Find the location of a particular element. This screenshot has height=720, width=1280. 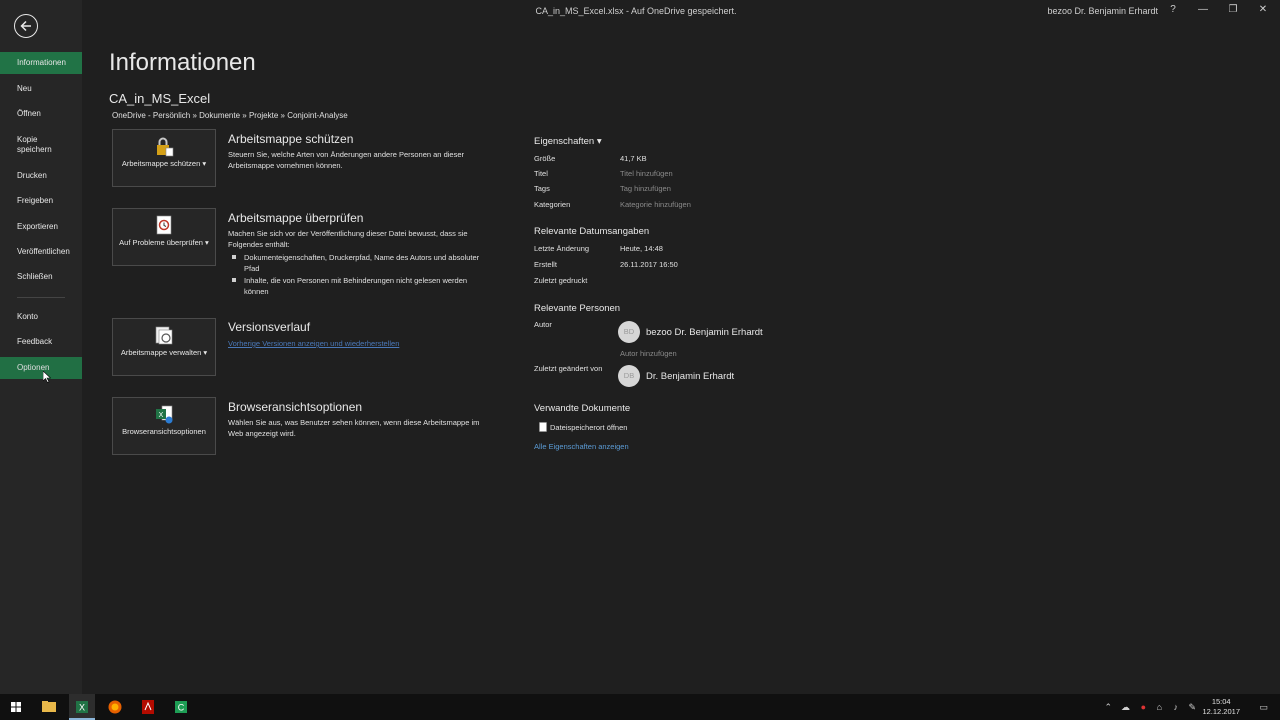

related-docs-header: Verwandte Dokumente is located at coordinates (582, 408).